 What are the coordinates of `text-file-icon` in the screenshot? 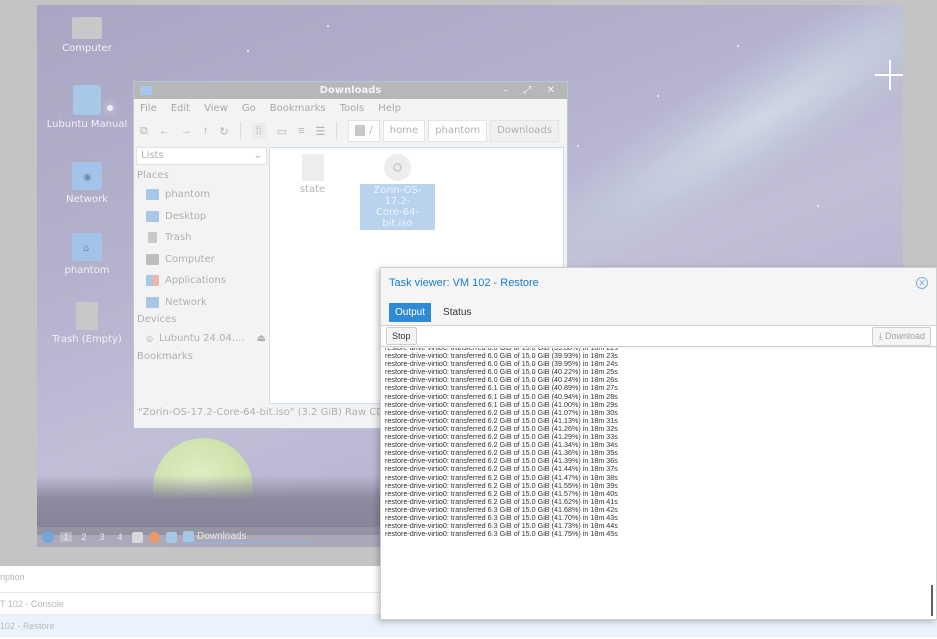 It's located at (312, 167).